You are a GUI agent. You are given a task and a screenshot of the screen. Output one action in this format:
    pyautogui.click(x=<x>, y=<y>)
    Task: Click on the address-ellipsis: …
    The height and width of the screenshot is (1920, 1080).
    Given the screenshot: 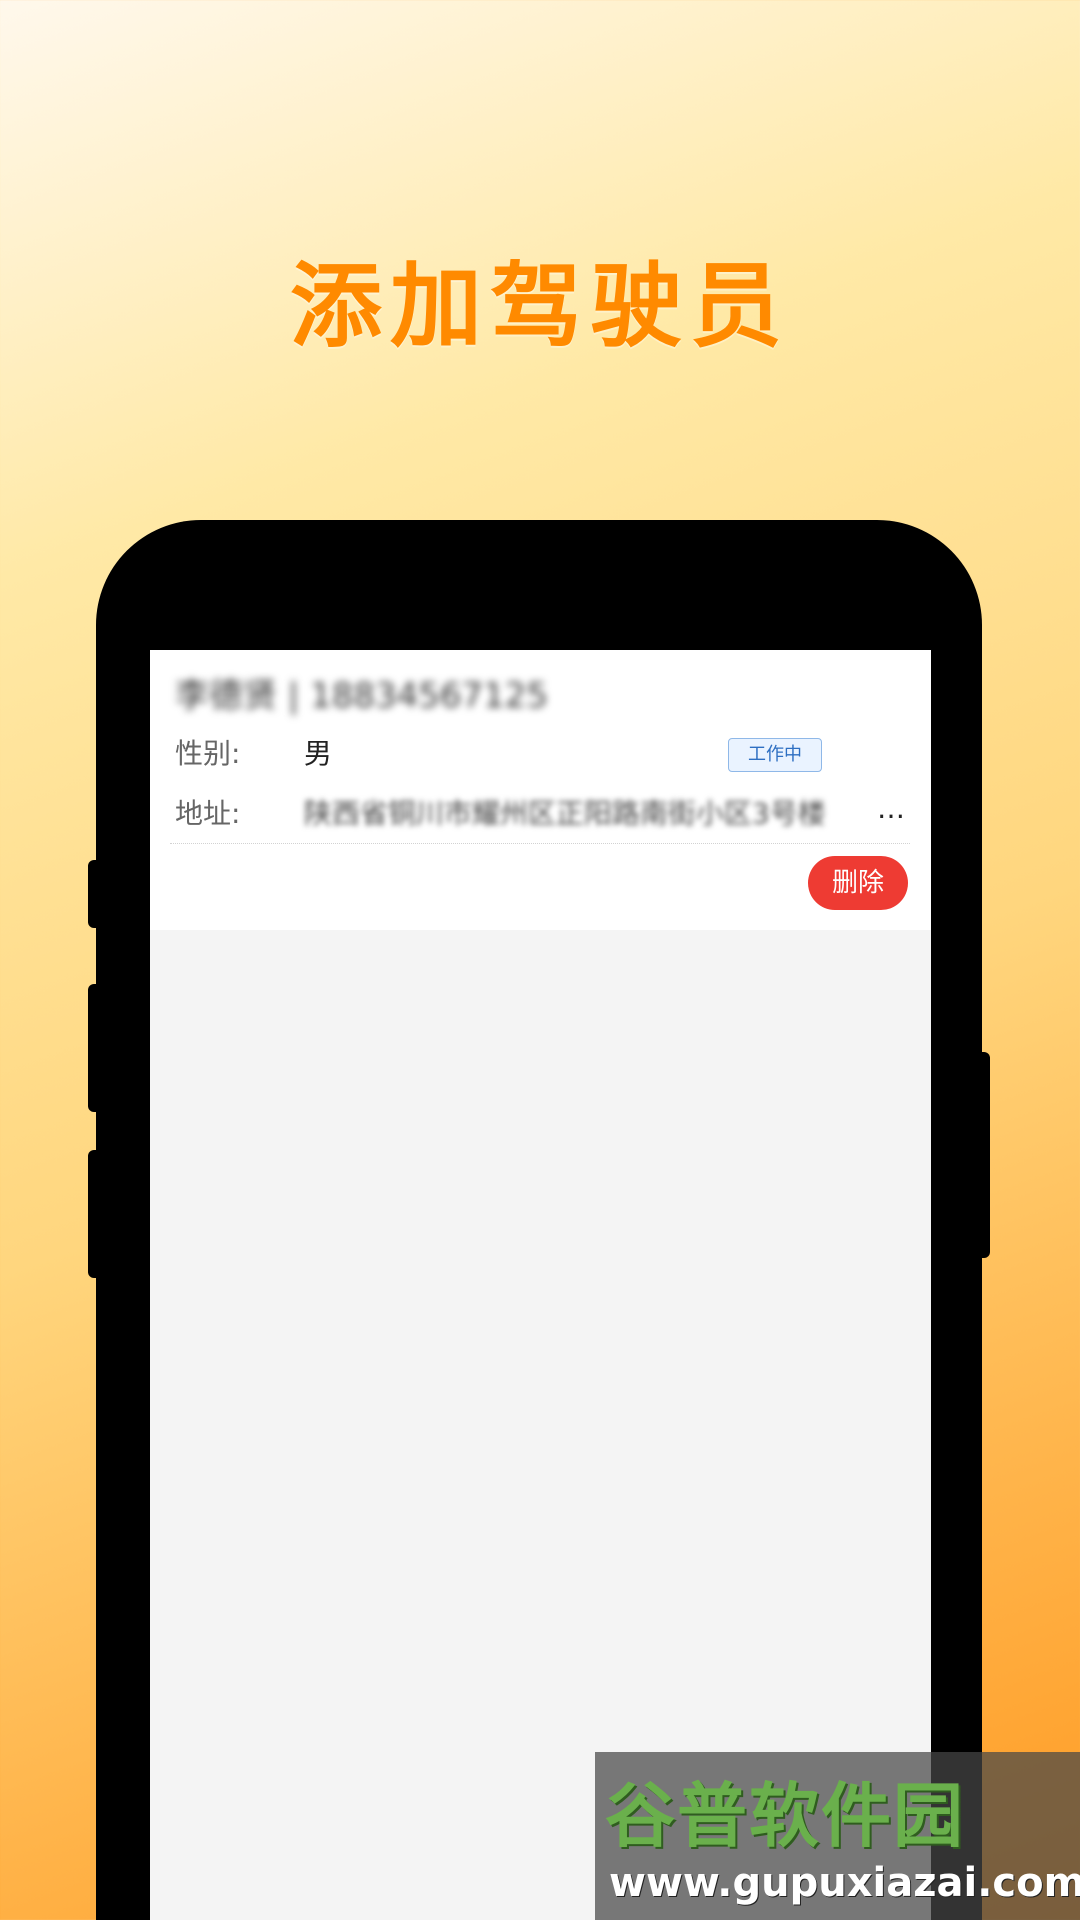 What is the action you would take?
    pyautogui.click(x=891, y=808)
    